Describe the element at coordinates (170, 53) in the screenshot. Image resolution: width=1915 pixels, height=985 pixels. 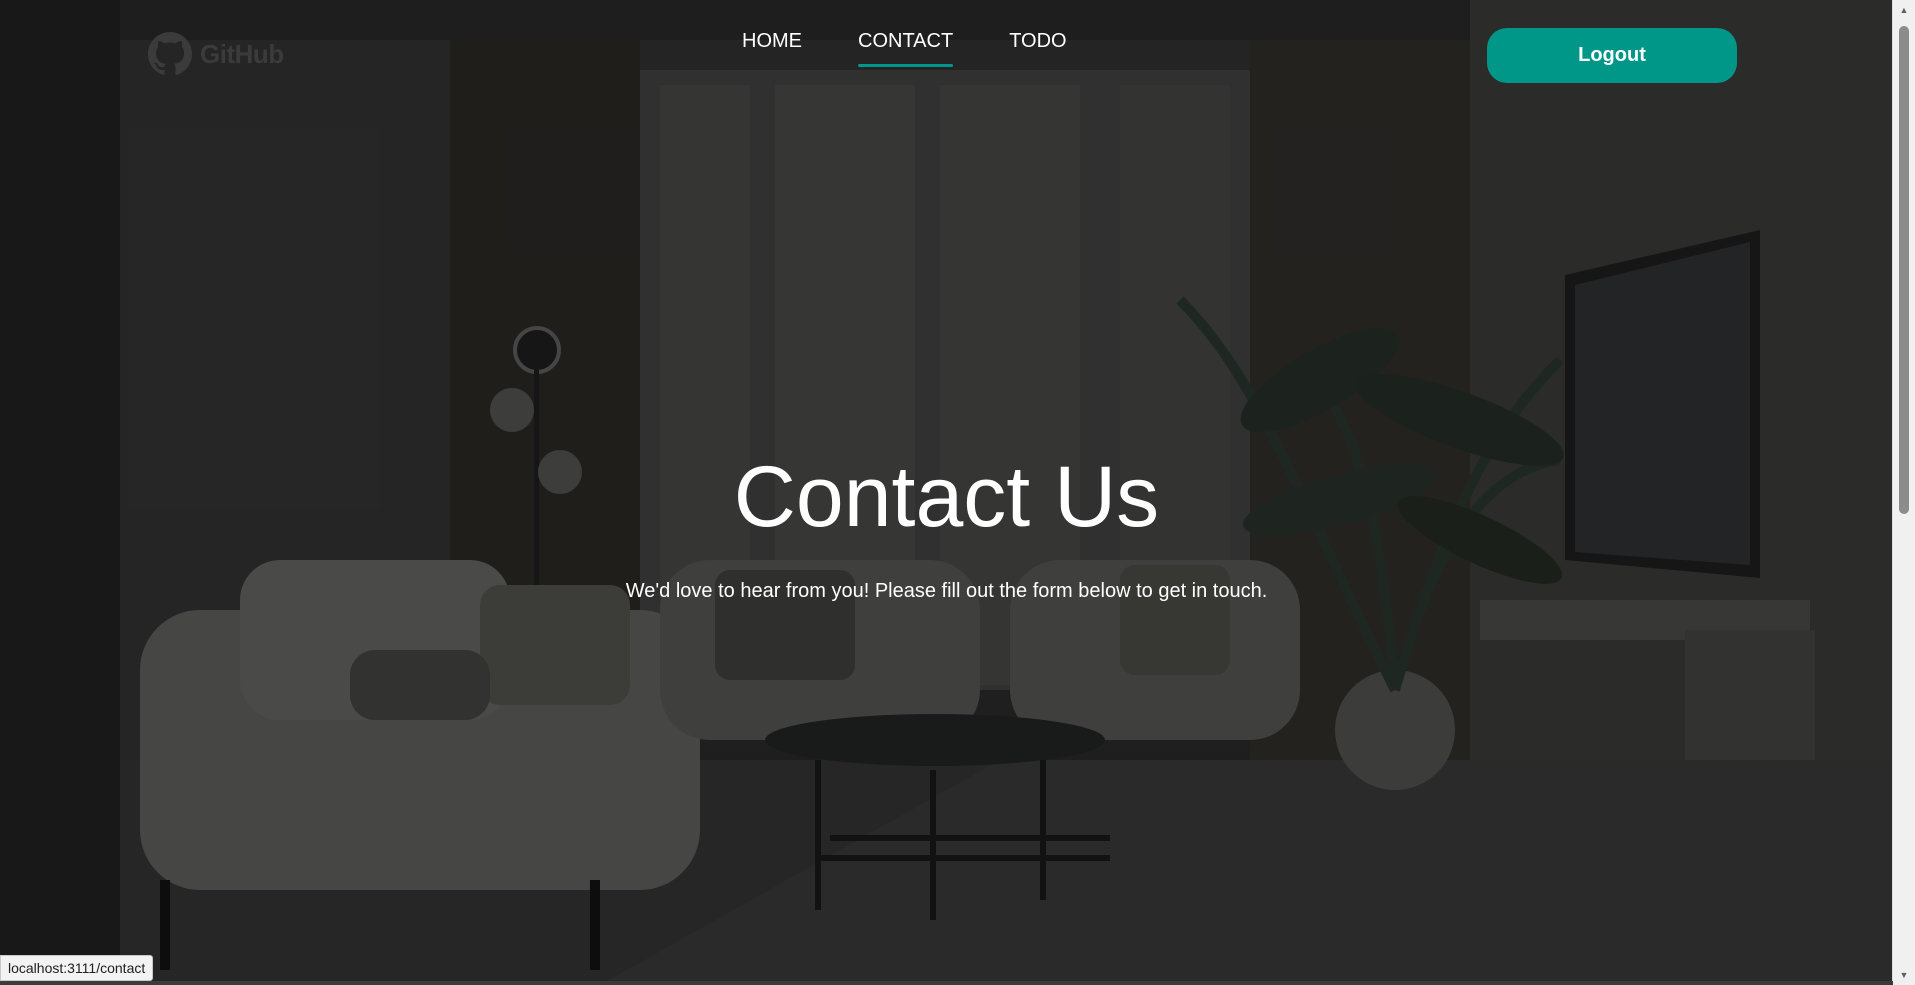
I see `github-icon` at that location.